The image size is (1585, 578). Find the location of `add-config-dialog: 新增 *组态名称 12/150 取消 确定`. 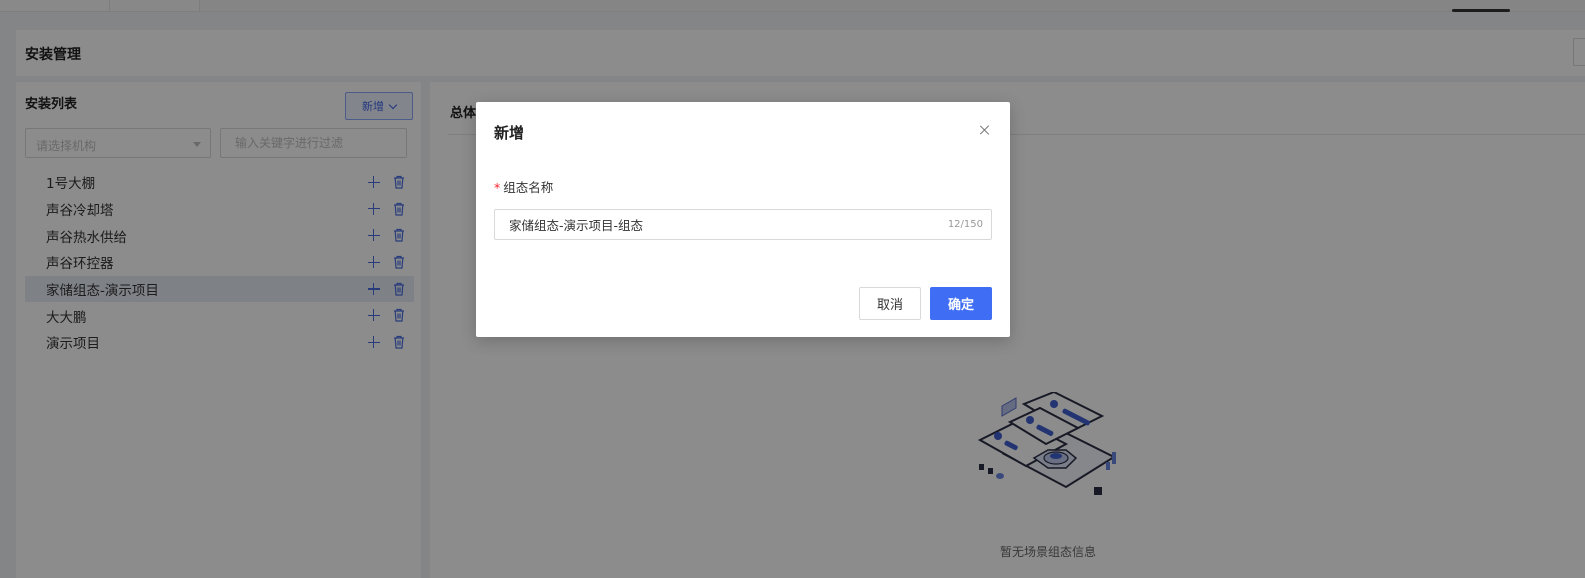

add-config-dialog: 新增 *组态名称 12/150 取消 确定 is located at coordinates (743, 219).